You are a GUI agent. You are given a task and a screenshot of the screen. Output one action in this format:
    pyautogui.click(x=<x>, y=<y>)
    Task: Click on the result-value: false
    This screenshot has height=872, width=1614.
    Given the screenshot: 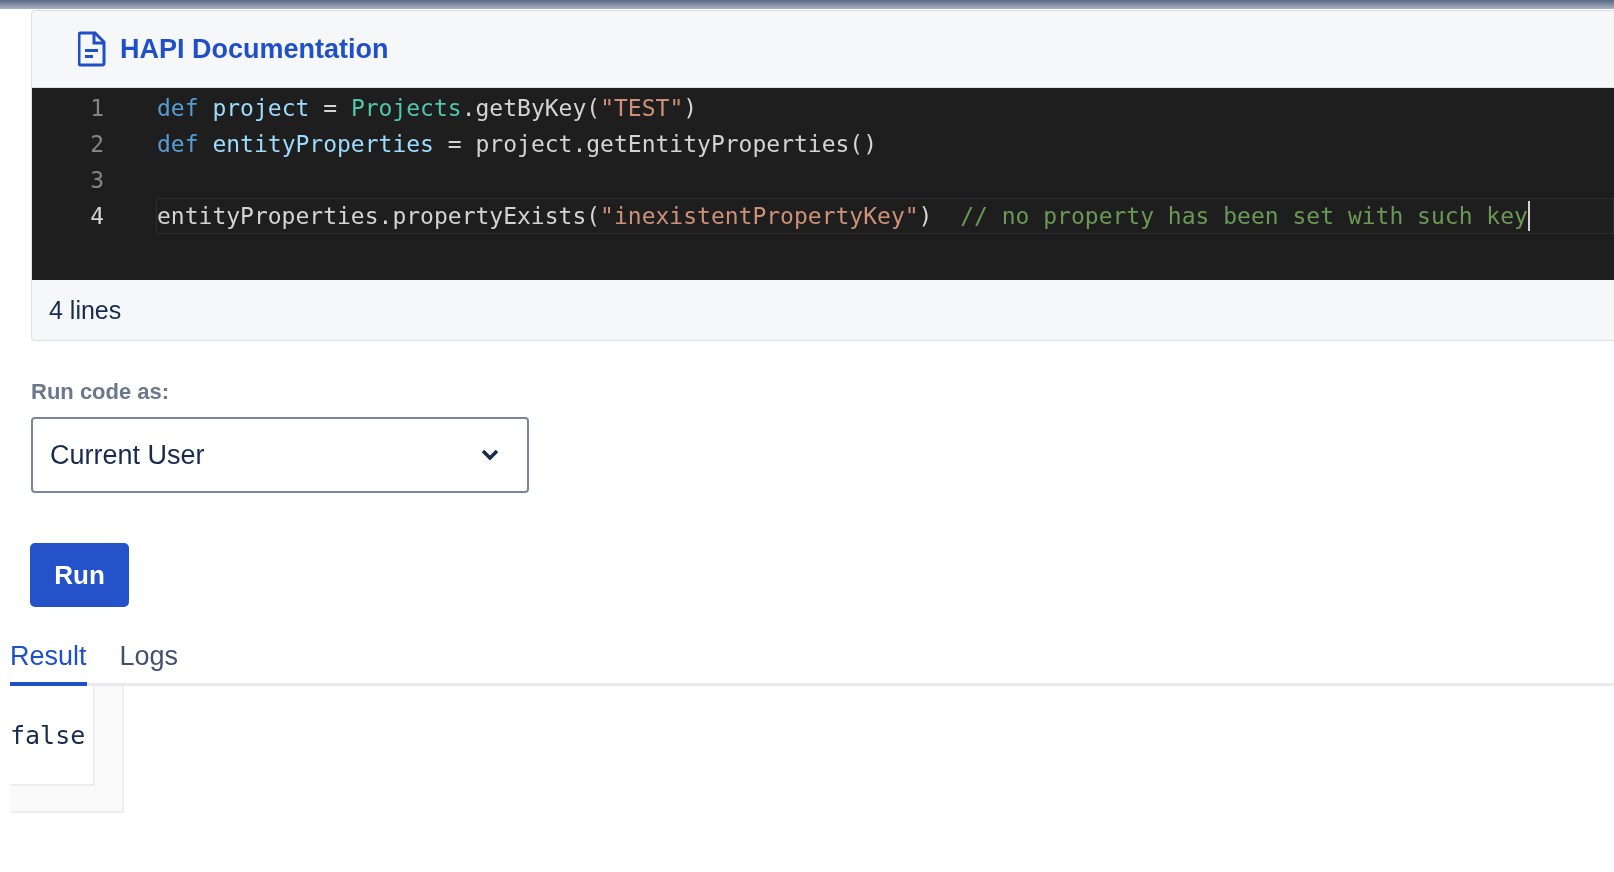 What is the action you would take?
    pyautogui.click(x=48, y=735)
    